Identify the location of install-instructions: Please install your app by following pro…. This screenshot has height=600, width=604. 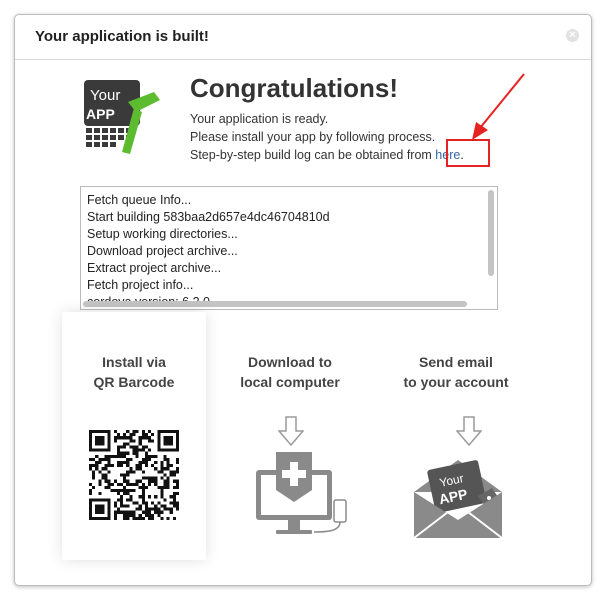
(313, 137).